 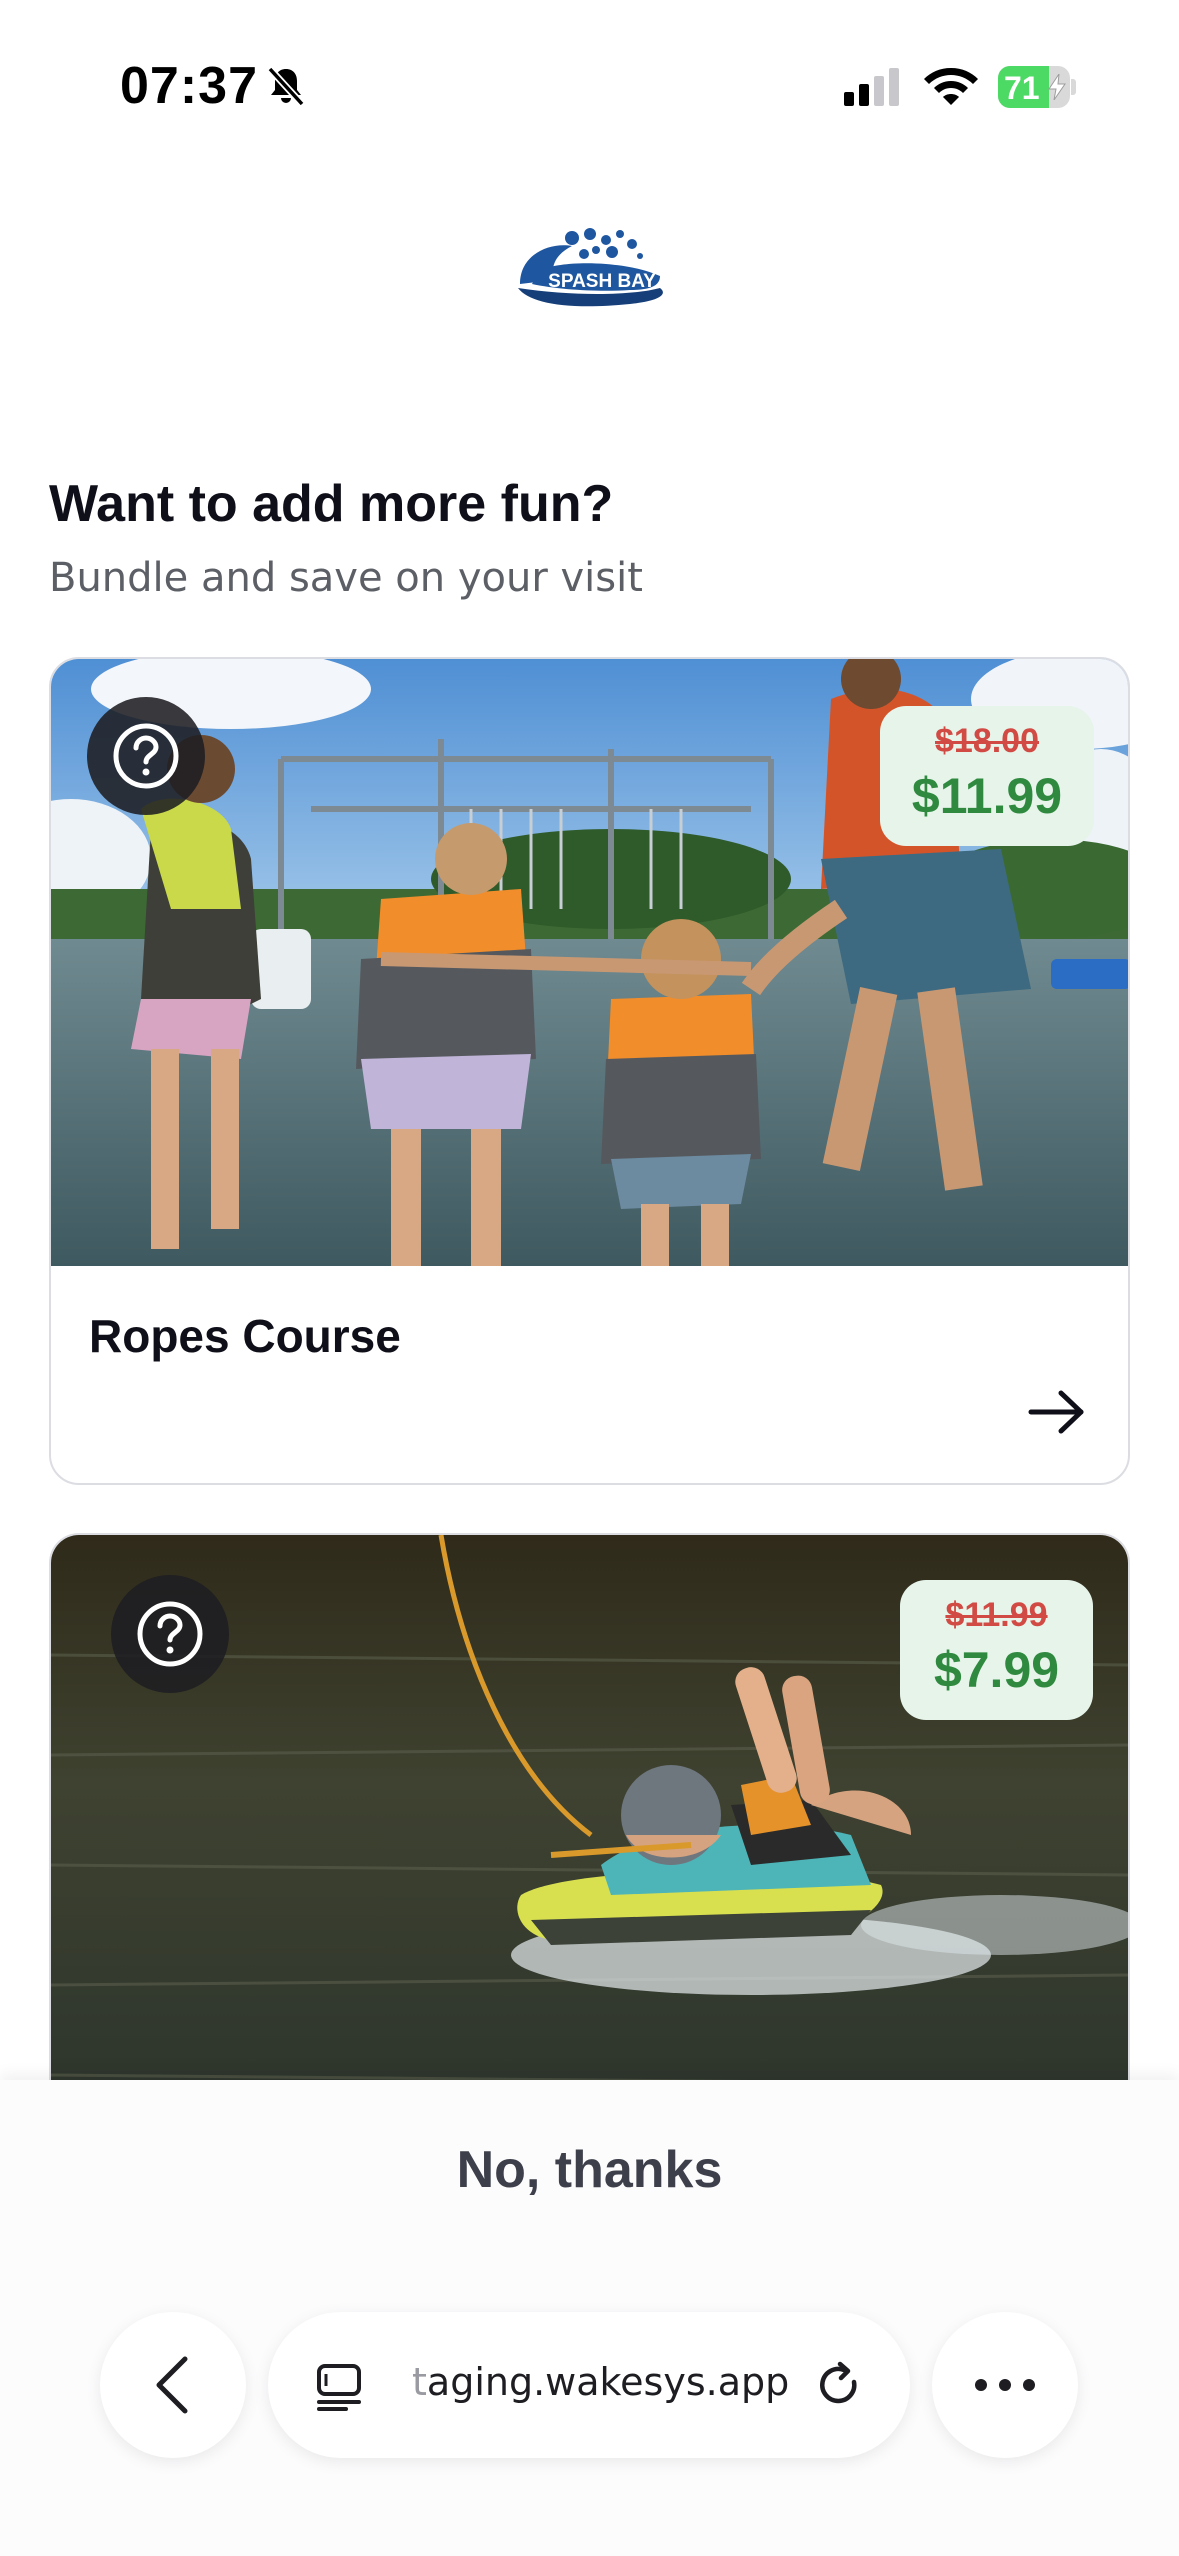 I want to click on spash-bay-logo: SPASH BAY, so click(x=590, y=267).